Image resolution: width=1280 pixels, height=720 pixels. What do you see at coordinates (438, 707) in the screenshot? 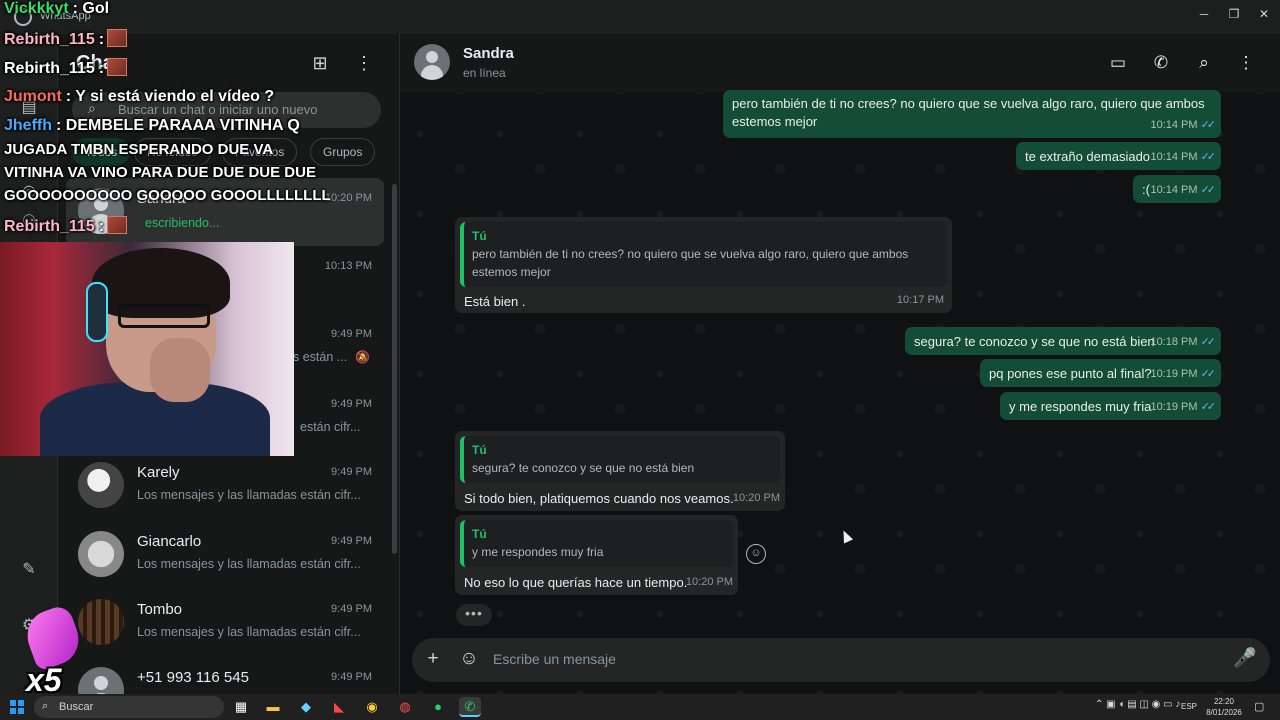
I see `spotify-icon: ●` at bounding box center [438, 707].